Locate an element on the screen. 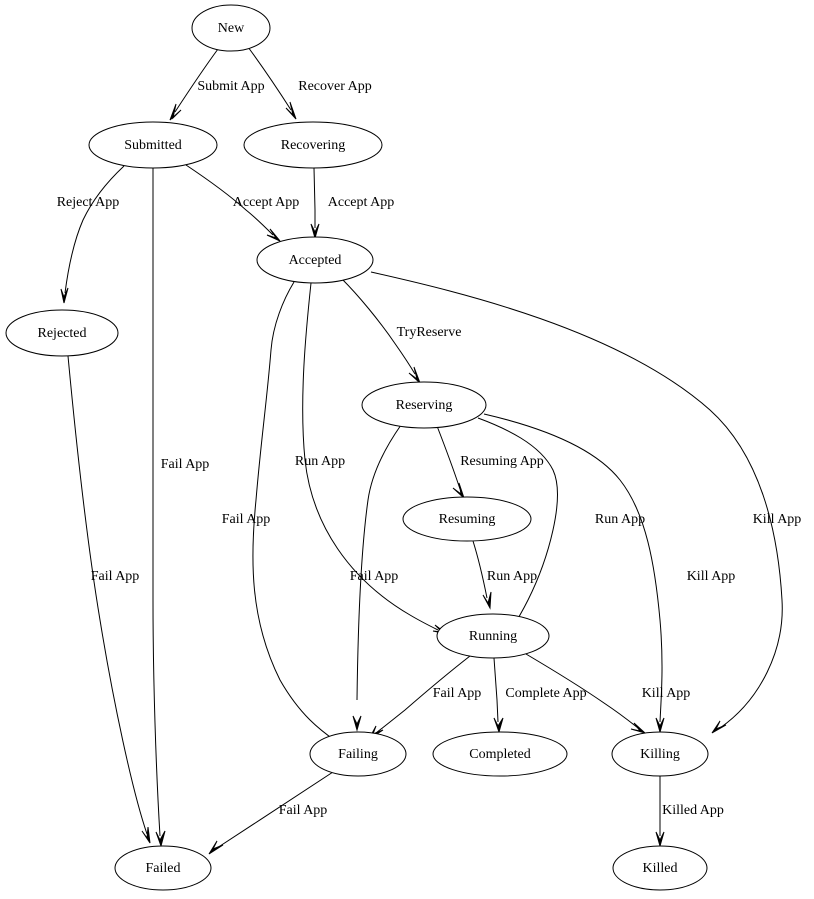  edge-running-to-completed is located at coordinates (498, 695).